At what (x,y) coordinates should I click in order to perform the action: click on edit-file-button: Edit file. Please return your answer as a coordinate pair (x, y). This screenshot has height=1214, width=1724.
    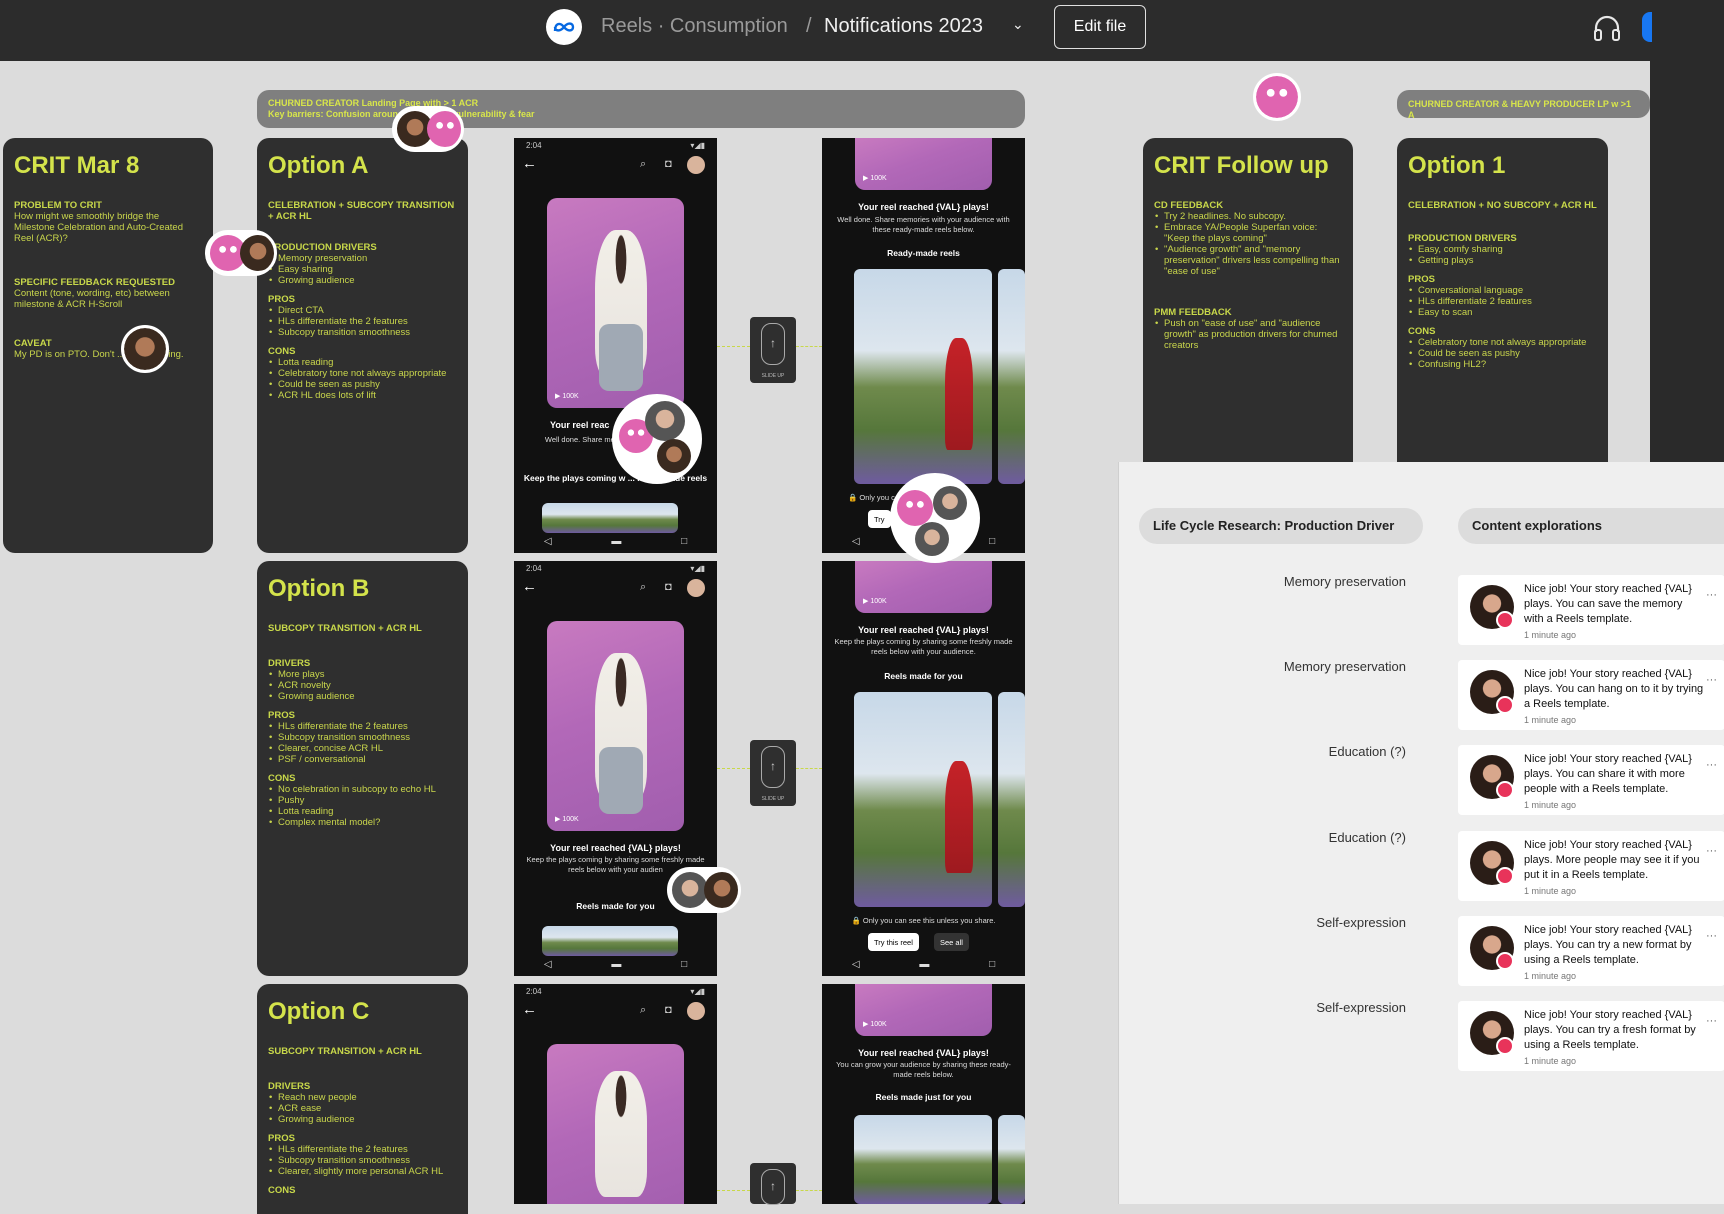
    Looking at the image, I should click on (1100, 27).